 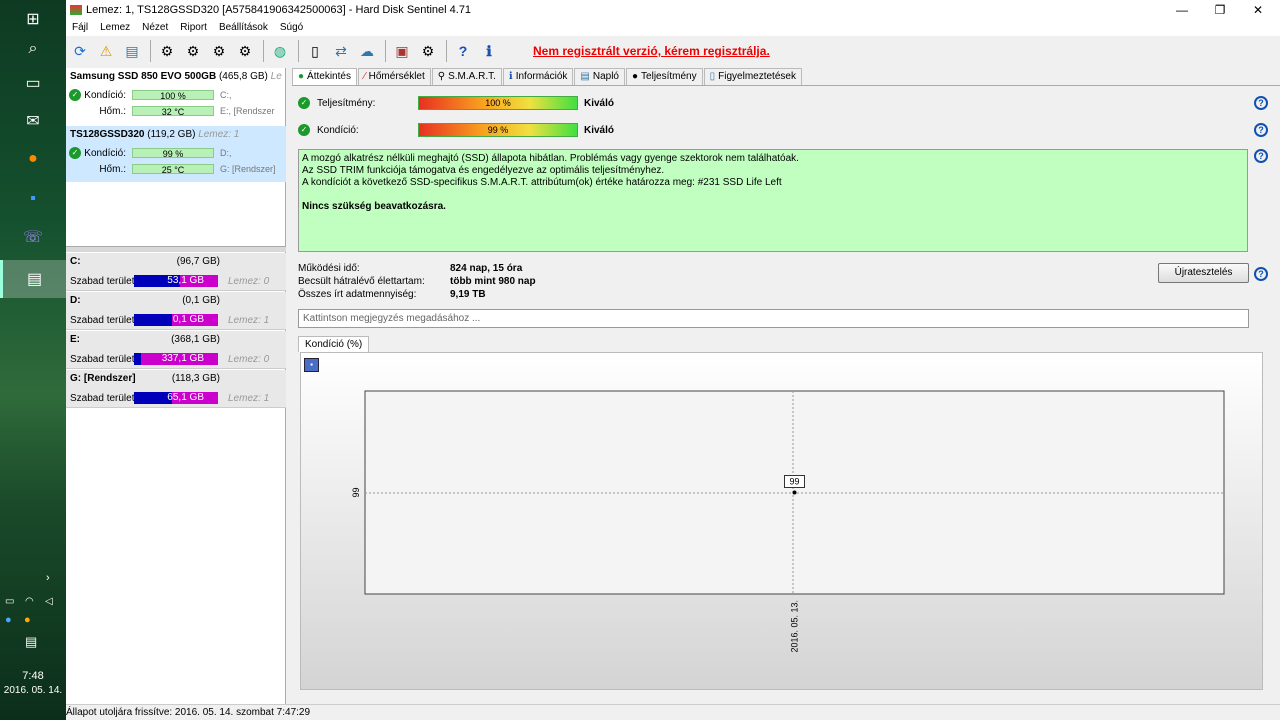 What do you see at coordinates (291, 28) in the screenshot?
I see `menu-help: Súgó` at bounding box center [291, 28].